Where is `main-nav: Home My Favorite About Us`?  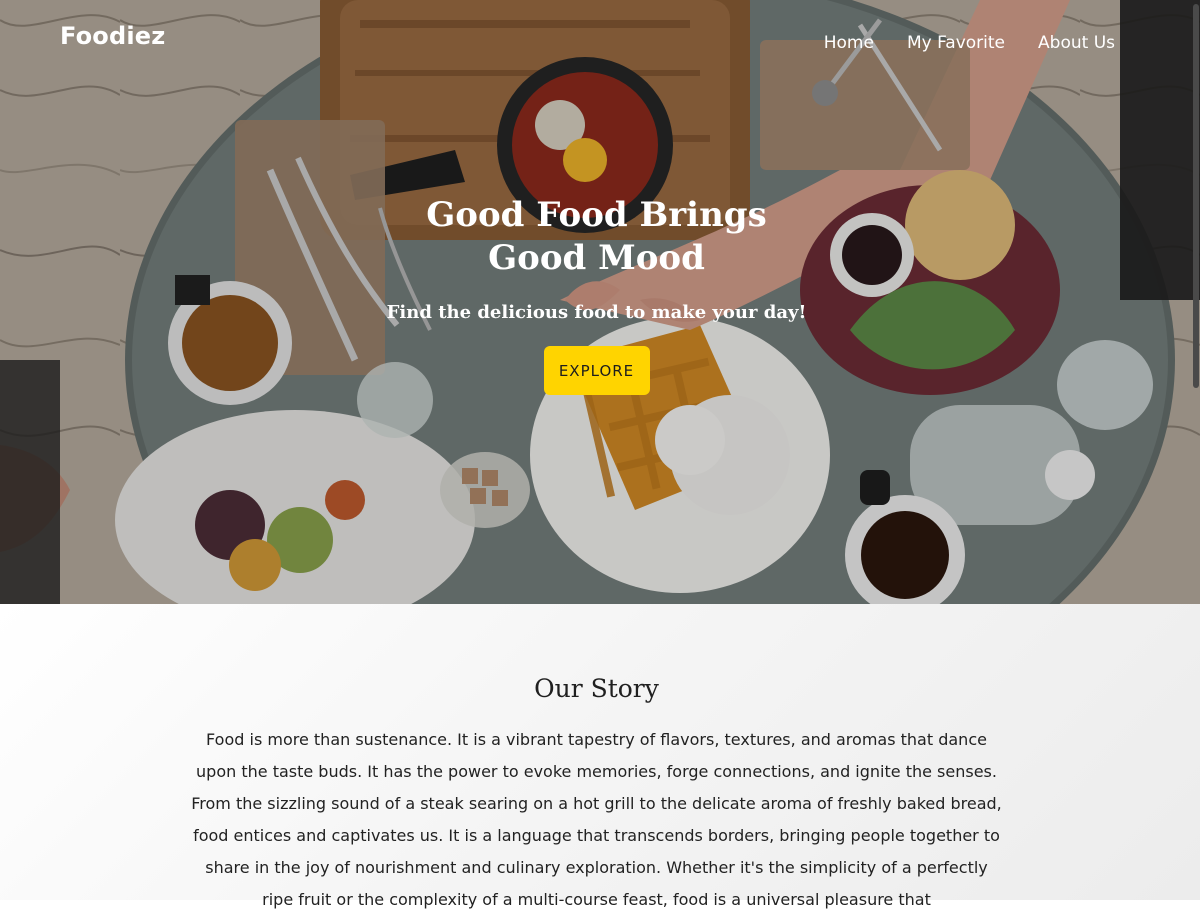
main-nav: Home My Favorite About Us is located at coordinates (969, 43).